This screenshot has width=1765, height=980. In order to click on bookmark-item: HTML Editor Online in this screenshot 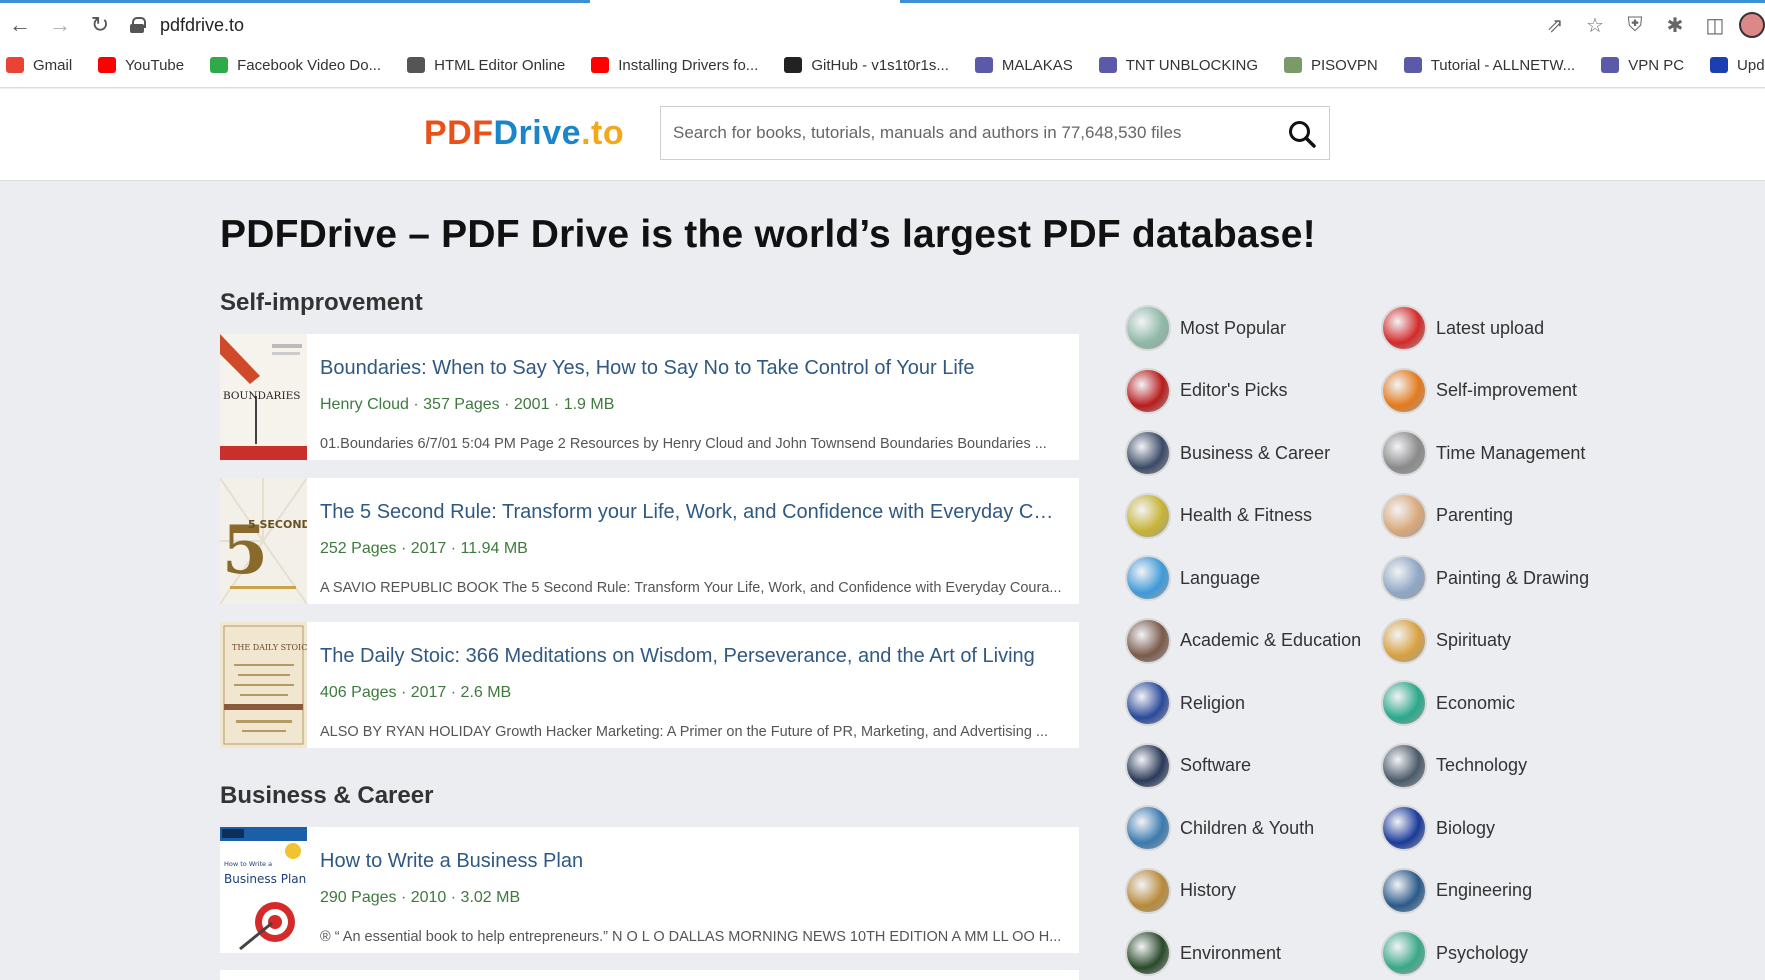, I will do `click(486, 65)`.